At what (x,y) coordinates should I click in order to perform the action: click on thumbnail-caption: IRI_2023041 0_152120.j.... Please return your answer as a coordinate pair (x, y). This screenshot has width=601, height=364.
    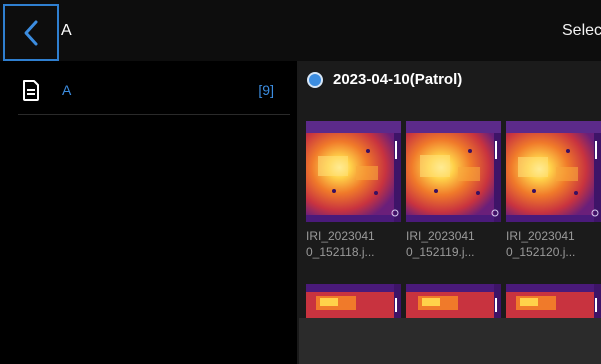
    Looking at the image, I should click on (541, 244).